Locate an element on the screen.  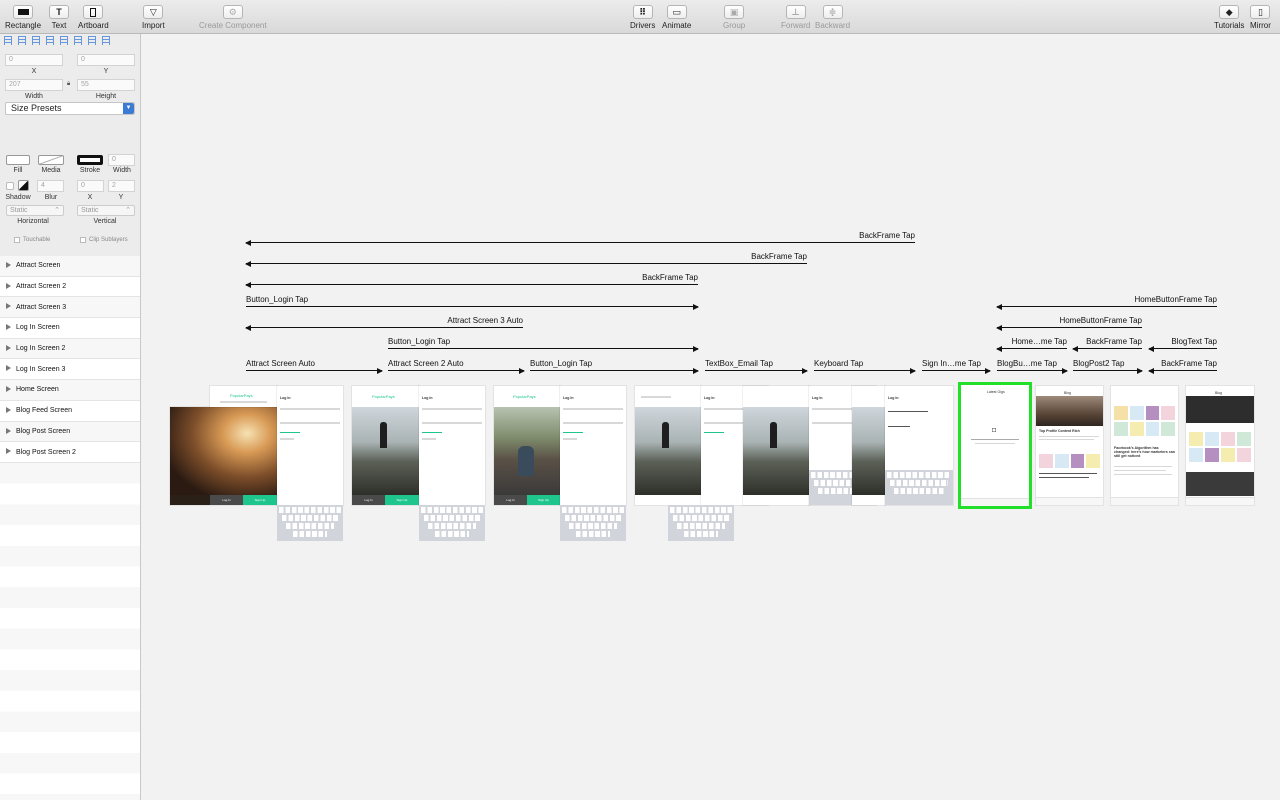
create-component-button: ⚙ Create Component is located at coordinates (233, 17).